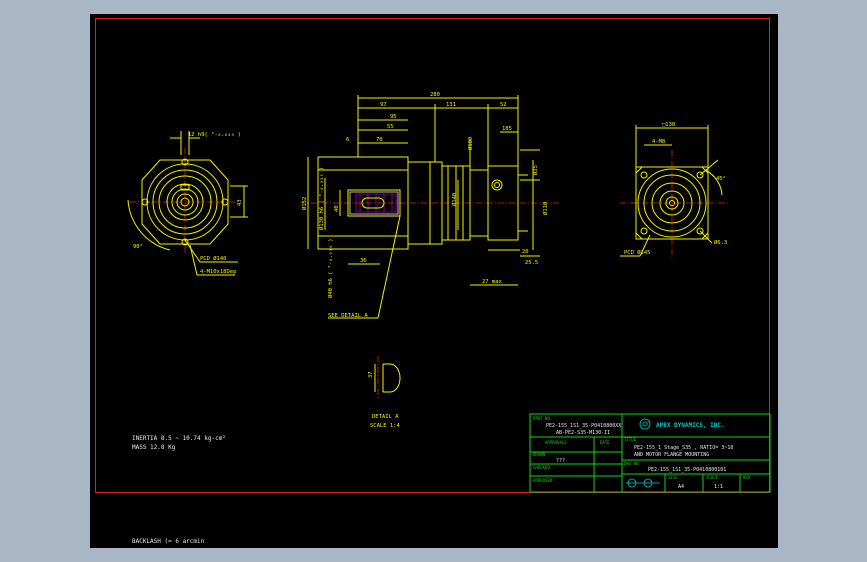  Describe the element at coordinates (168, 541) in the screenshot. I see `backlash-note: BACKLASH (= 6 arcmin` at that location.